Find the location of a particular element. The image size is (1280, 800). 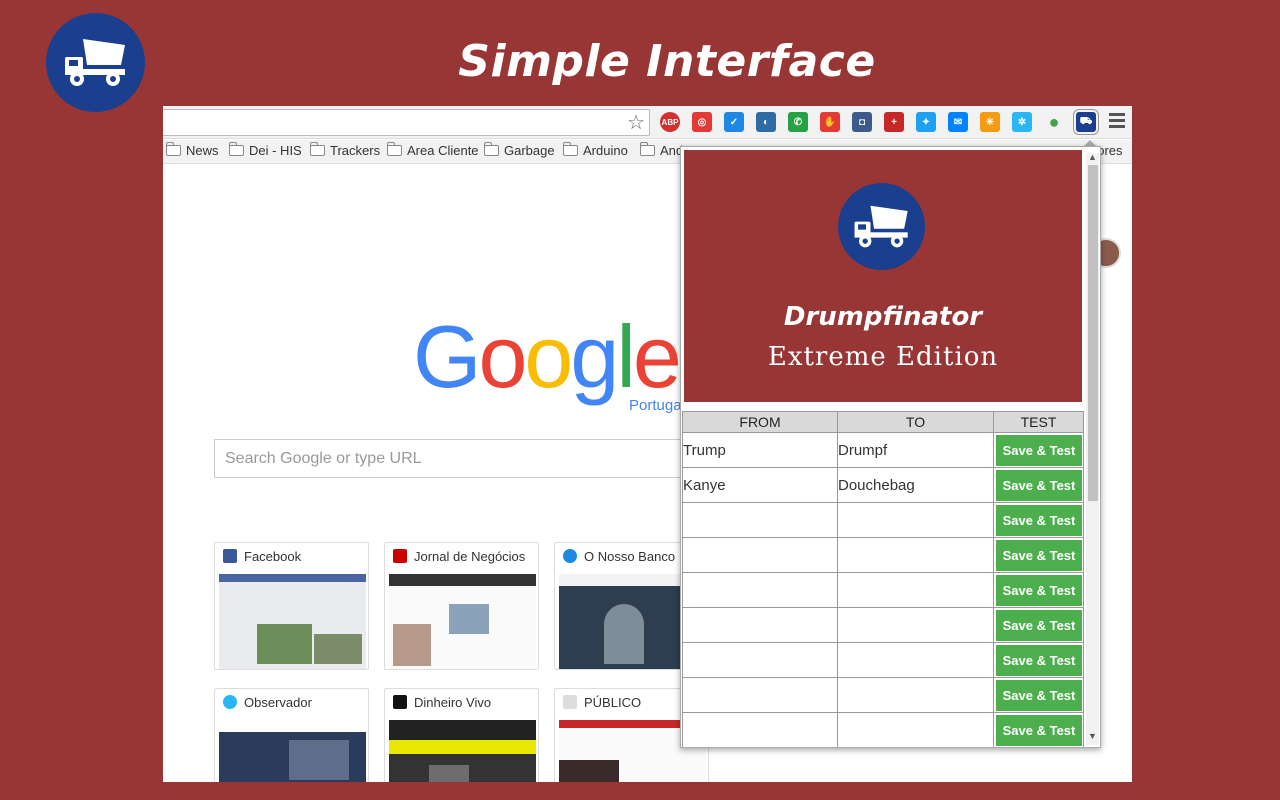

bookmark-label: Trackers is located at coordinates (355, 150).